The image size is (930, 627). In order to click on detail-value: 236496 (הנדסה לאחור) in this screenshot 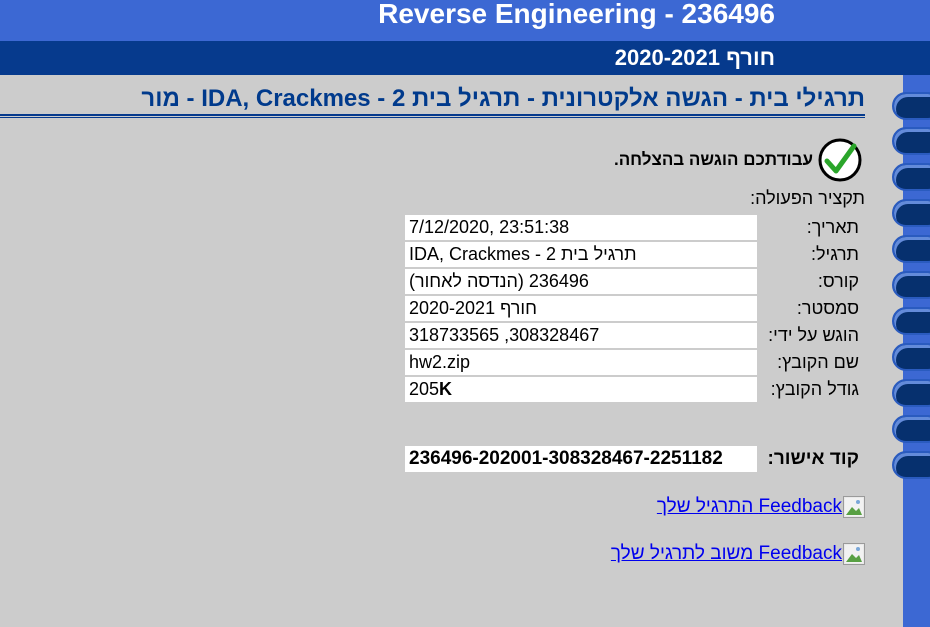, I will do `click(581, 281)`.